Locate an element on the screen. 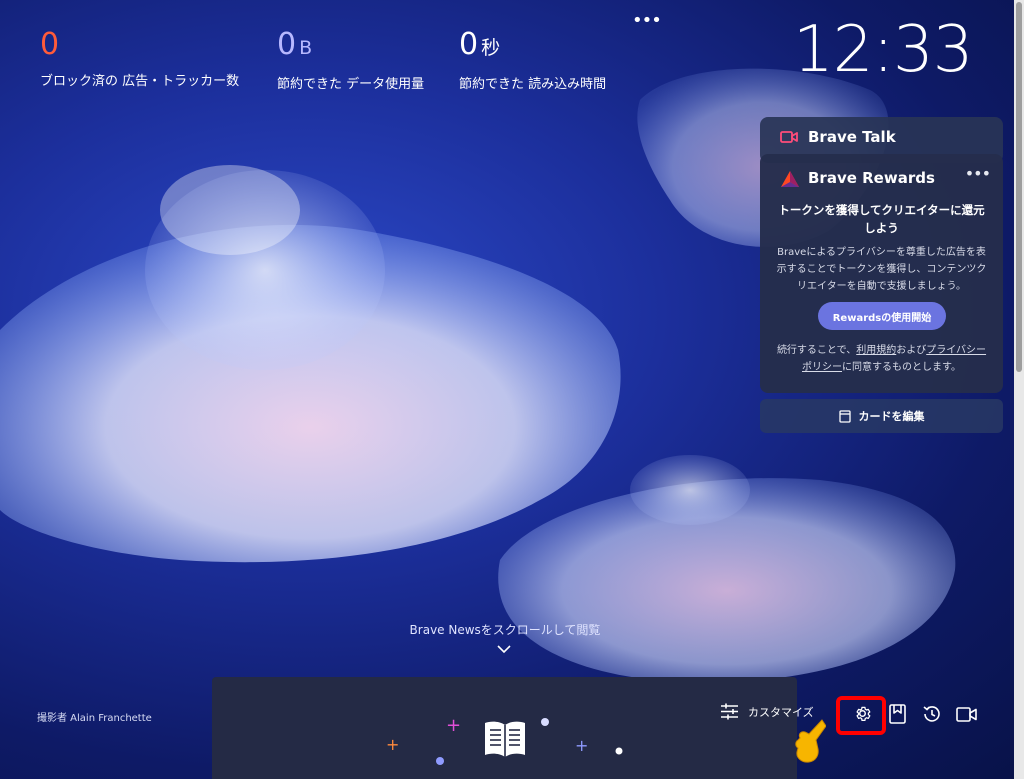 This screenshot has width=1024, height=779. bookmarks-icon is located at coordinates (897, 714).